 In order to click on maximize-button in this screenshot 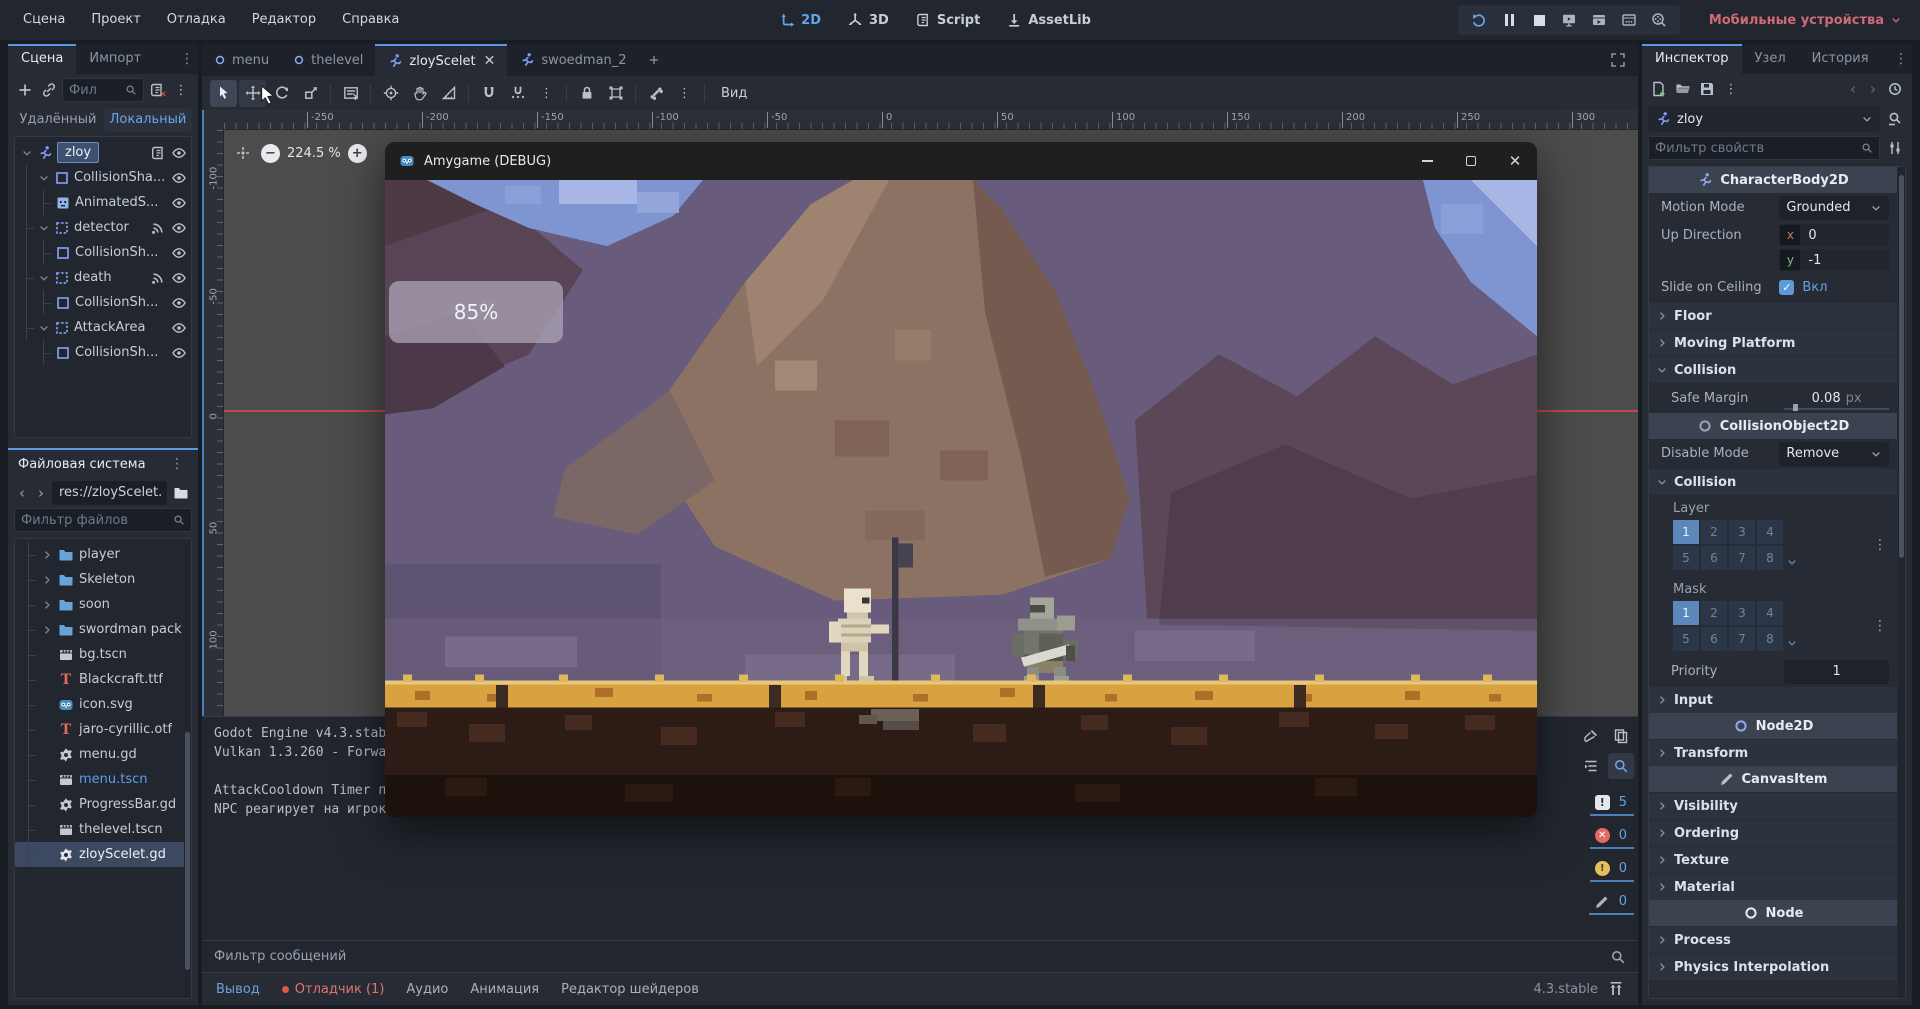, I will do `click(1471, 161)`.